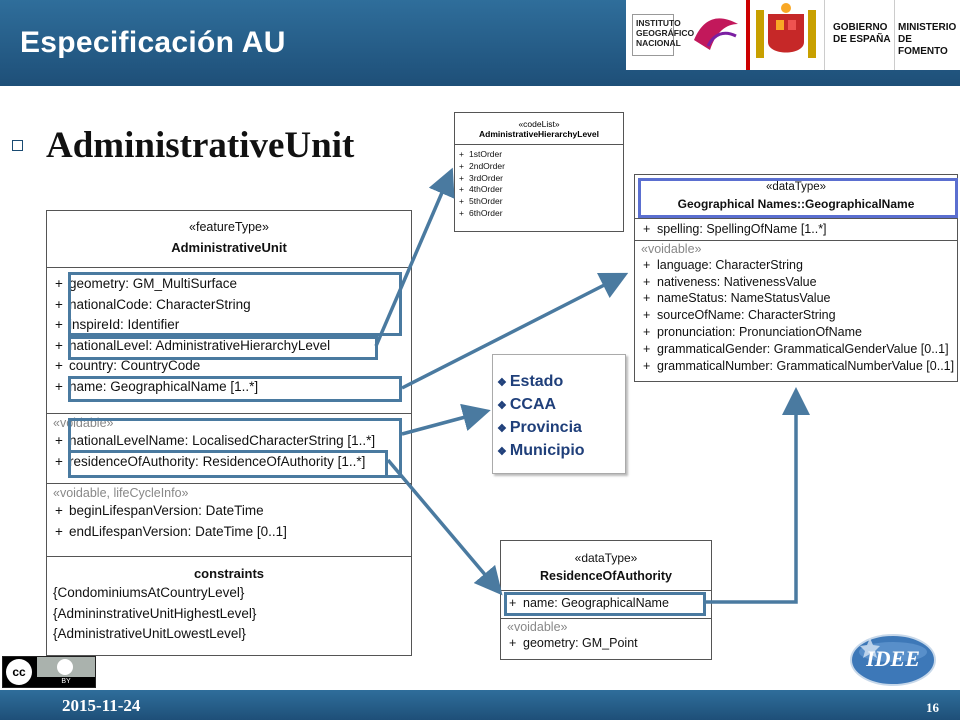 This screenshot has width=960, height=720. I want to click on idee-logo: IDEE, so click(893, 658).